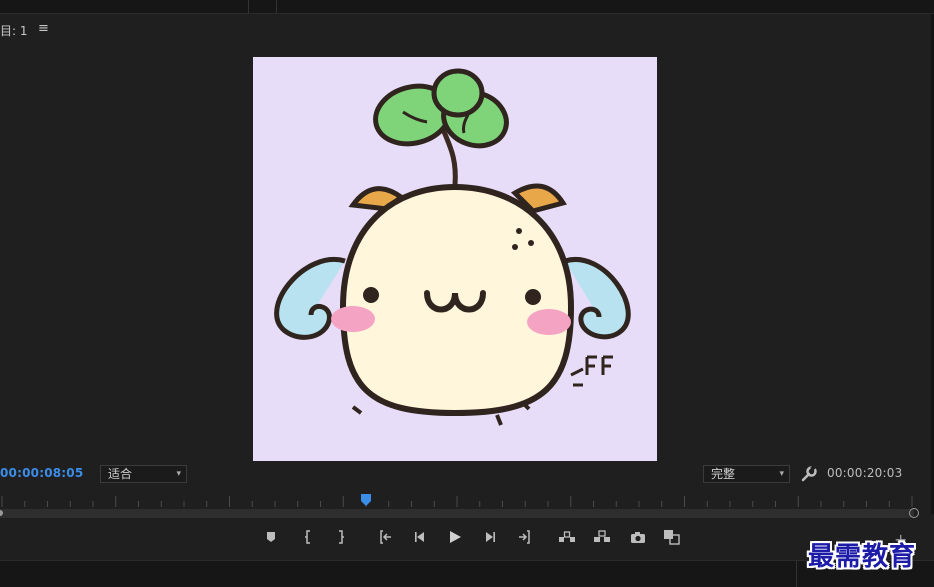 The height and width of the screenshot is (587, 934). What do you see at coordinates (746, 474) in the screenshot?
I see `playback-resolution-dropdown: 完整 ▾` at bounding box center [746, 474].